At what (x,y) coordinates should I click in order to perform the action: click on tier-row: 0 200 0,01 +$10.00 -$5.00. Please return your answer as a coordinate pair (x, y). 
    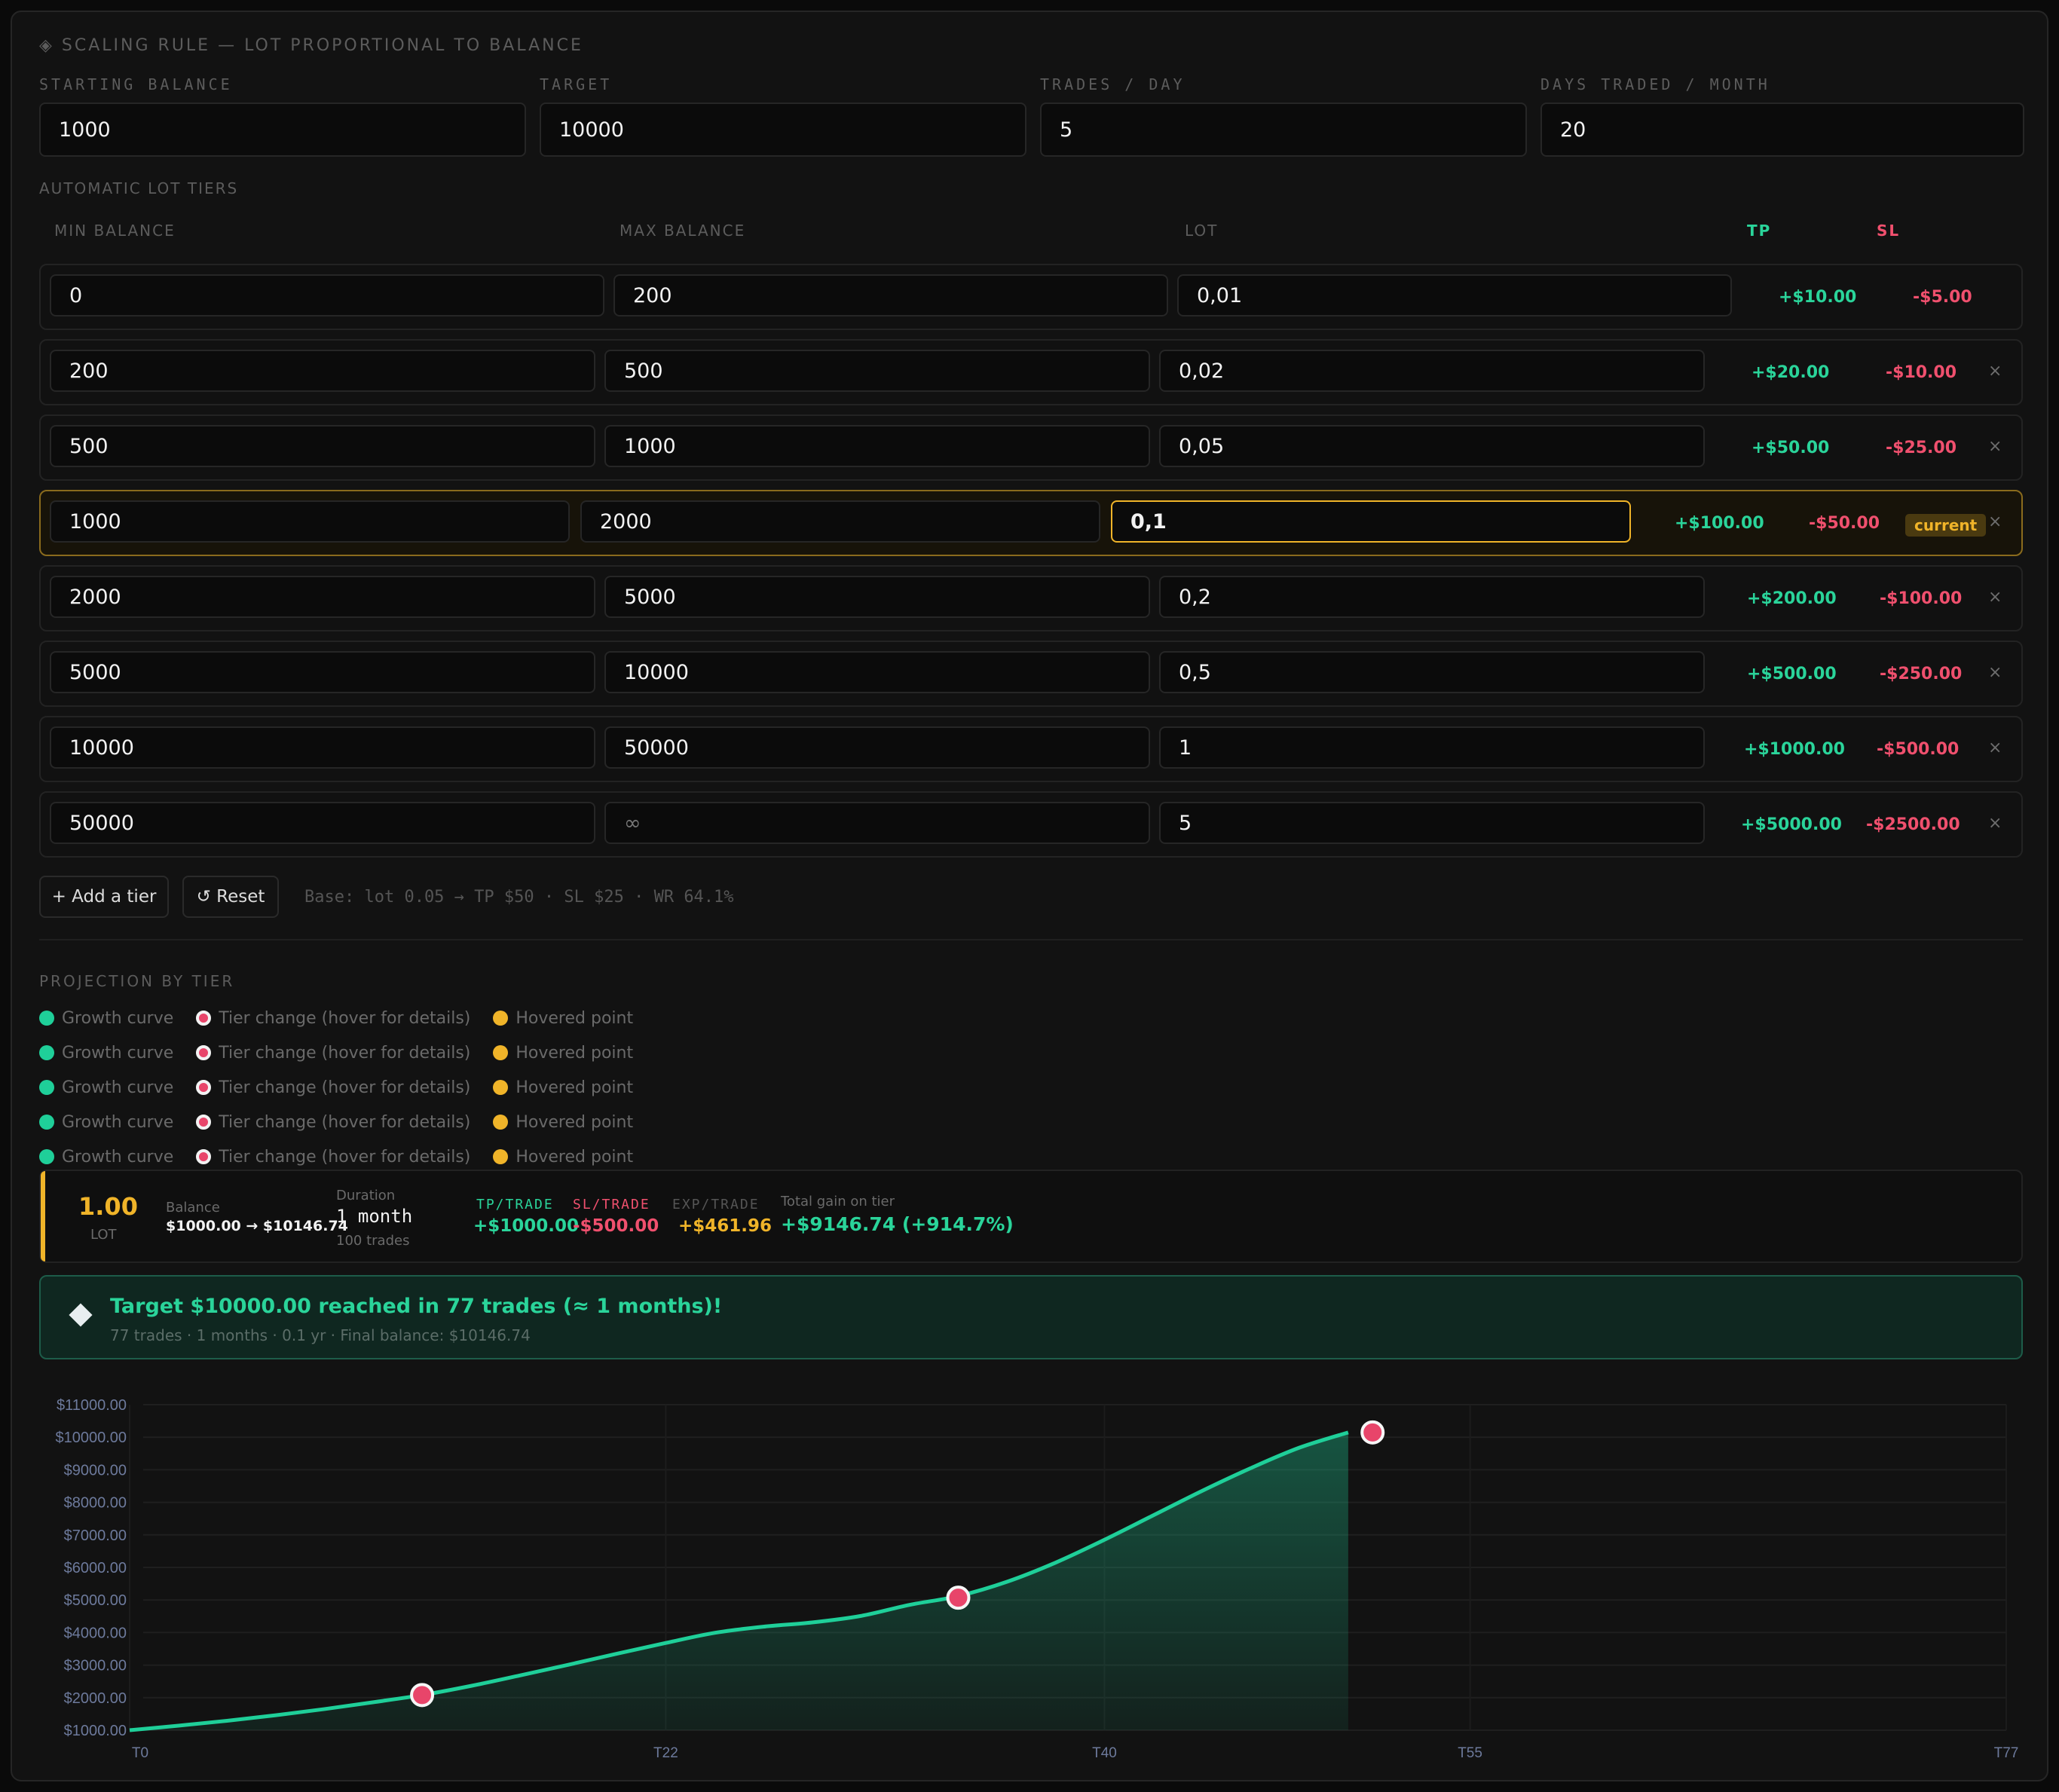
    Looking at the image, I should click on (1031, 297).